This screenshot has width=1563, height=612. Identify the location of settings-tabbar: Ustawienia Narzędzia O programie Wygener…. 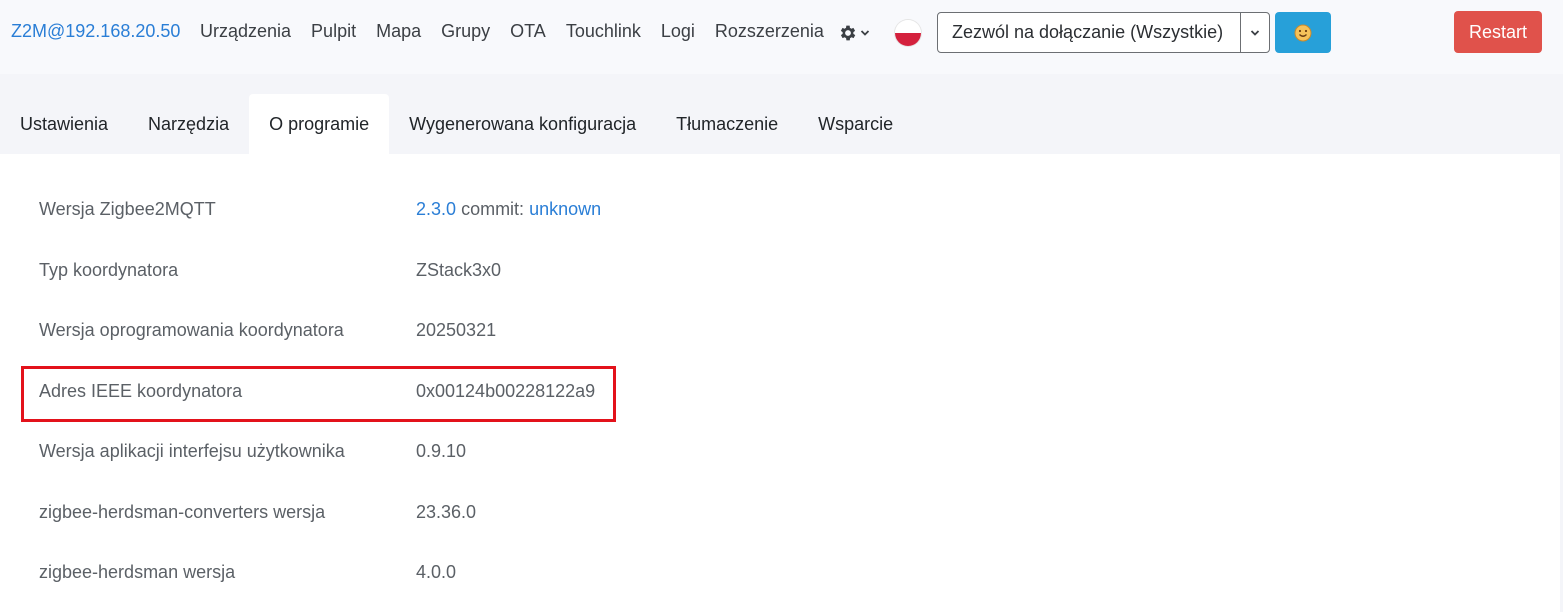
(781, 114).